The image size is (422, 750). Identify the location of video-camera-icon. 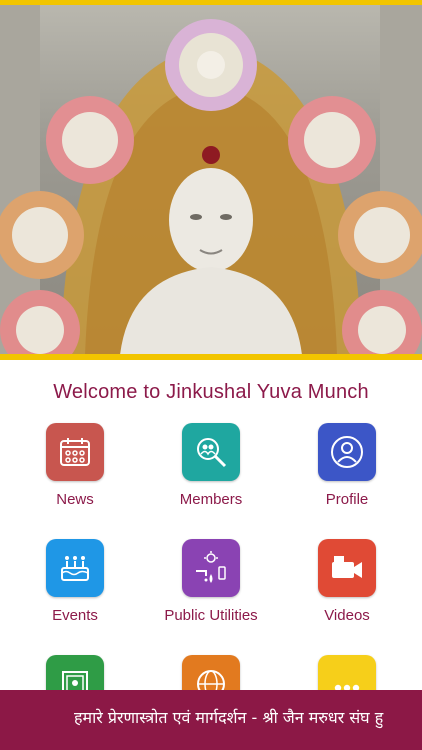
(347, 568).